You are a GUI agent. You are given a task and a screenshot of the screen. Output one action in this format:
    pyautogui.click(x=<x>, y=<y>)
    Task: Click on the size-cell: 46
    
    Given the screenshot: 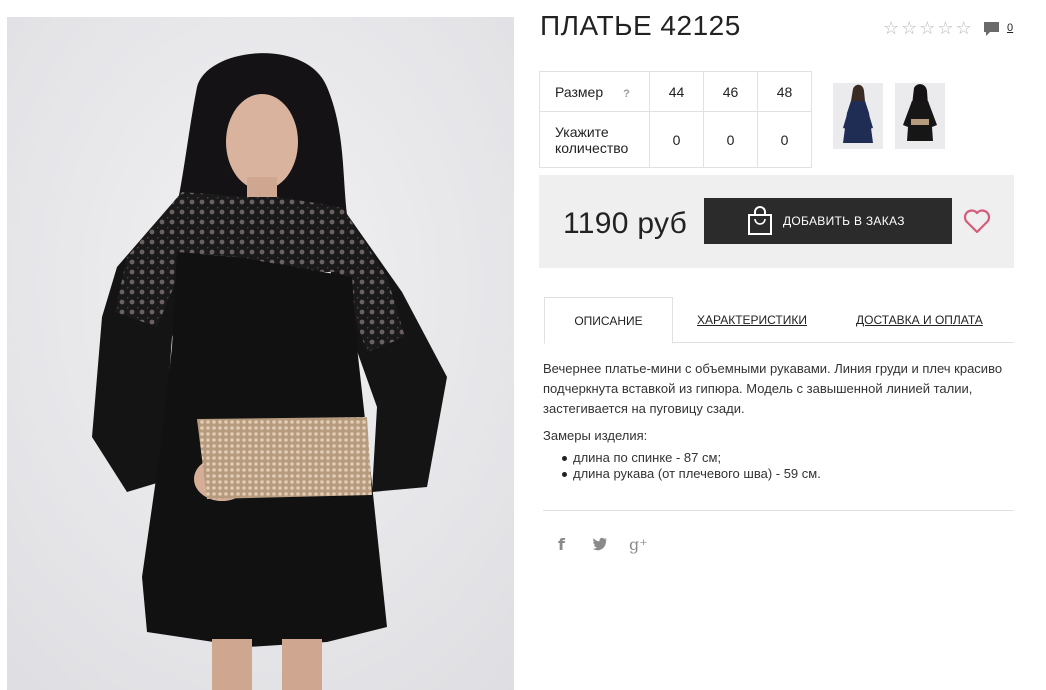 What is the action you would take?
    pyautogui.click(x=730, y=91)
    